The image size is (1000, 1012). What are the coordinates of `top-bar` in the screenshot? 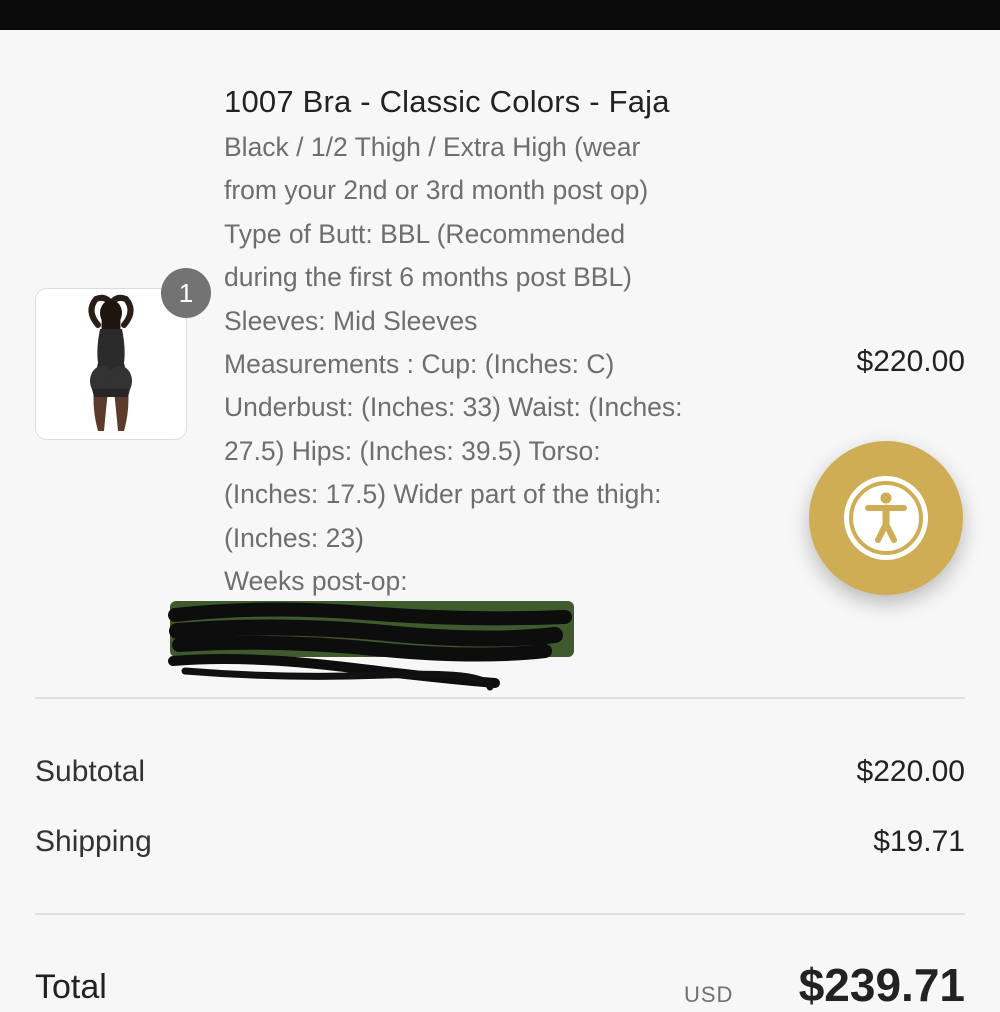 It's located at (500, 15).